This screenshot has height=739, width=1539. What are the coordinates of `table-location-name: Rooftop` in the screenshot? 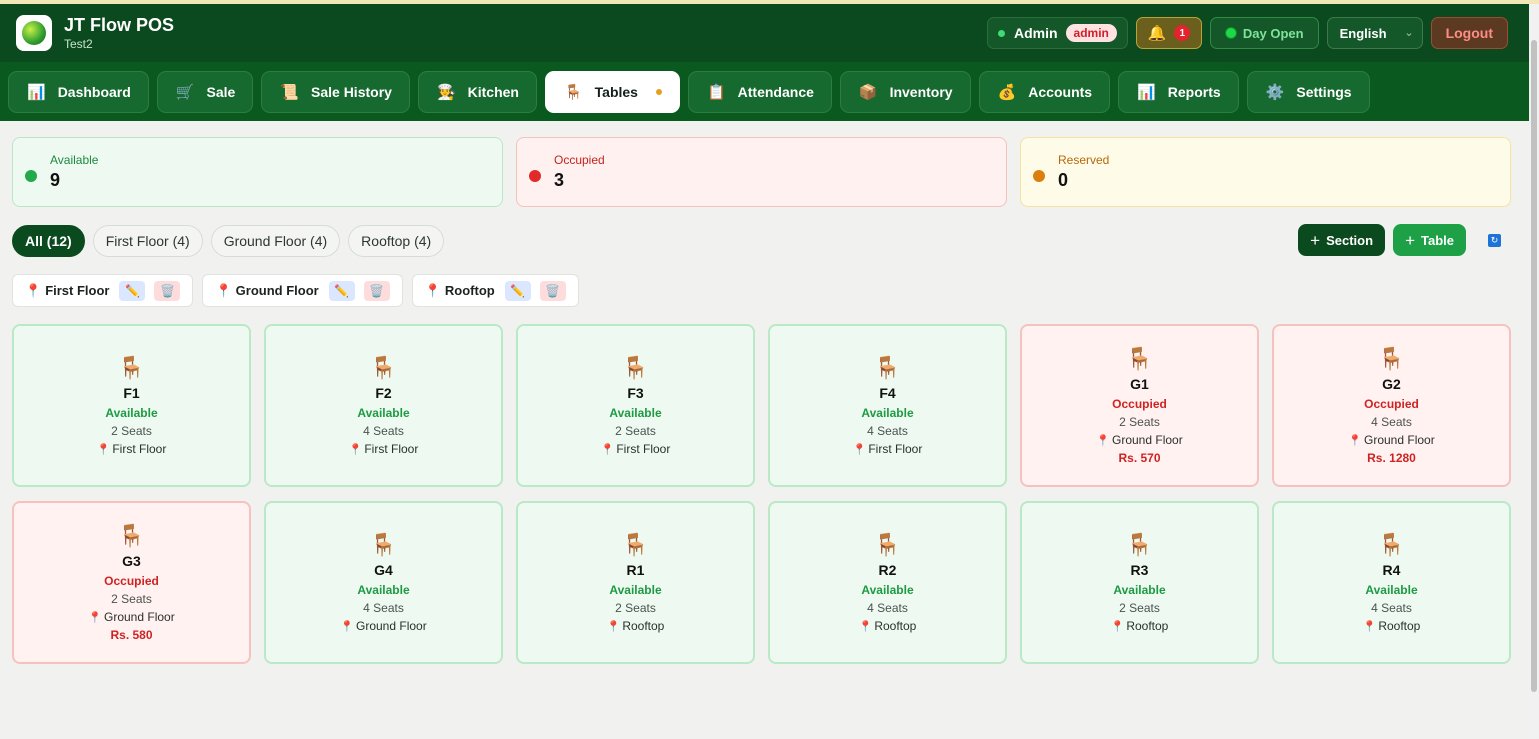 It's located at (643, 626).